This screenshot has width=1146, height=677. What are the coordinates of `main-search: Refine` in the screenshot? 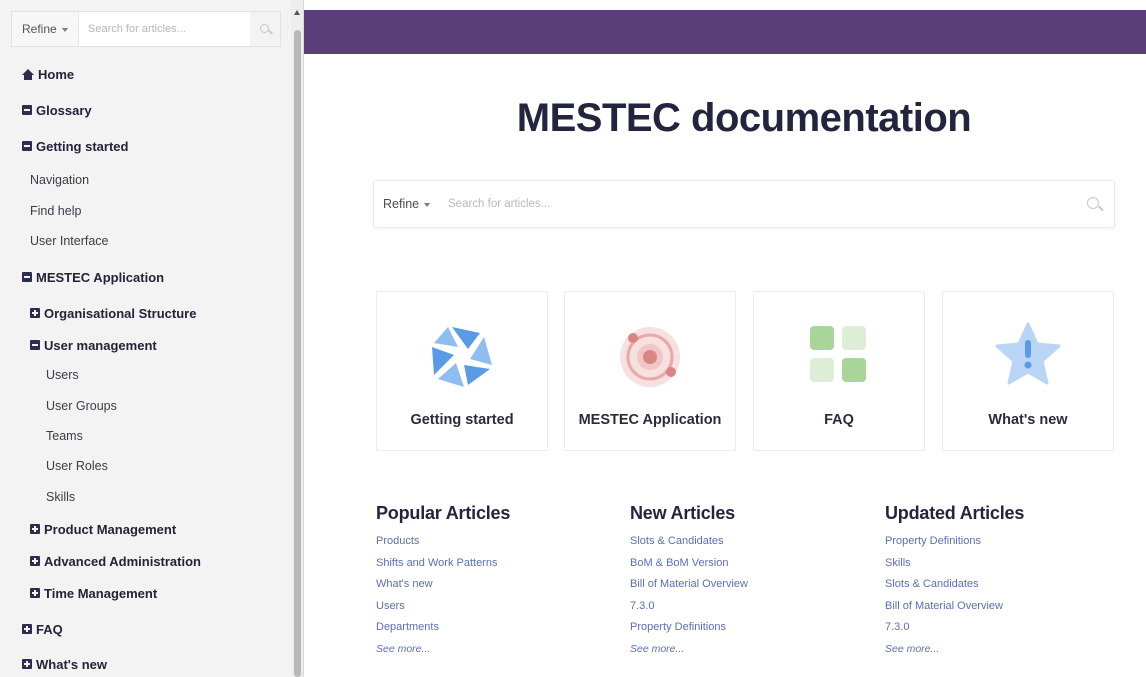 It's located at (744, 204).